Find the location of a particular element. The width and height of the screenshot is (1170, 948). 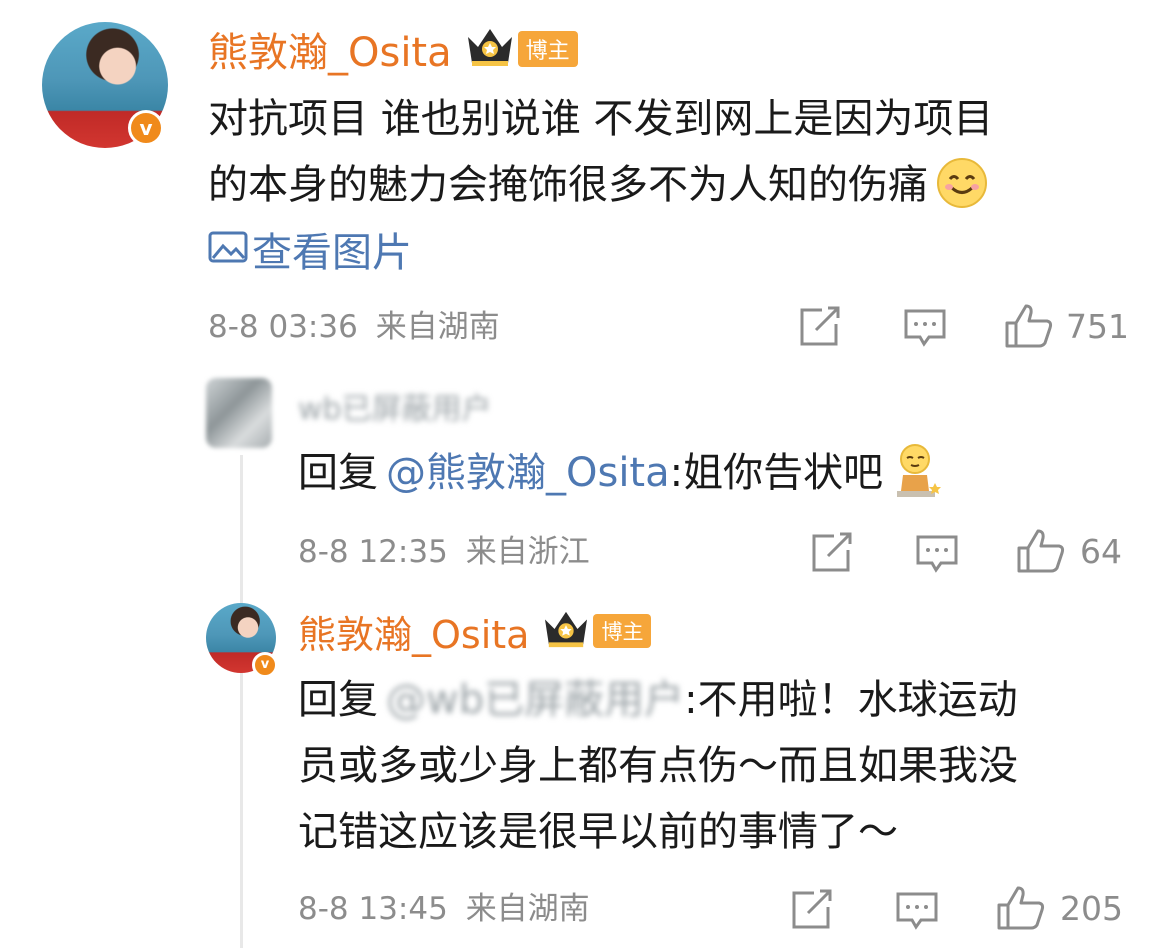

comment-meta: 8-8 12:35 来自浙江 is located at coordinates (444, 552).